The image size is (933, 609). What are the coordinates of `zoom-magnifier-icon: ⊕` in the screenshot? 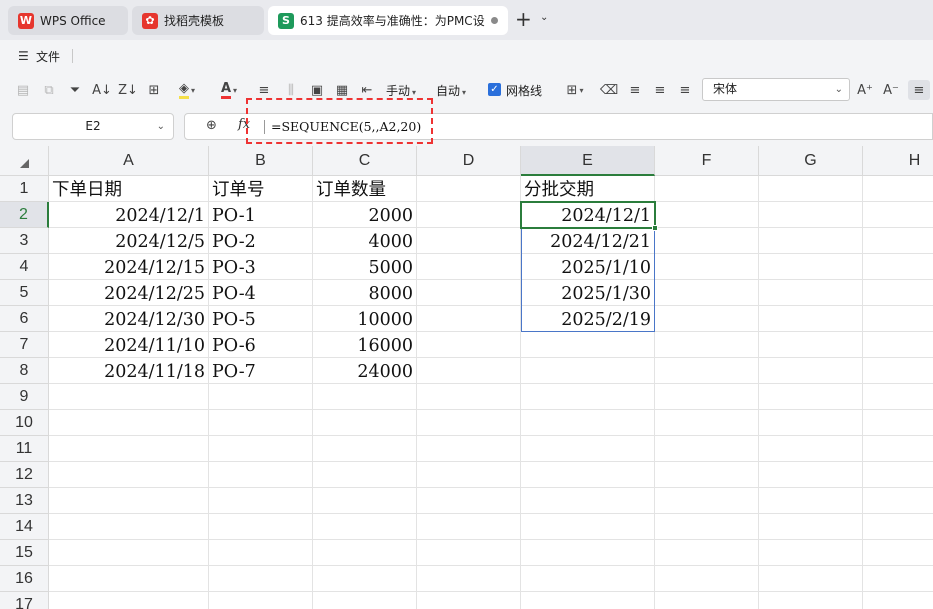 It's located at (211, 125).